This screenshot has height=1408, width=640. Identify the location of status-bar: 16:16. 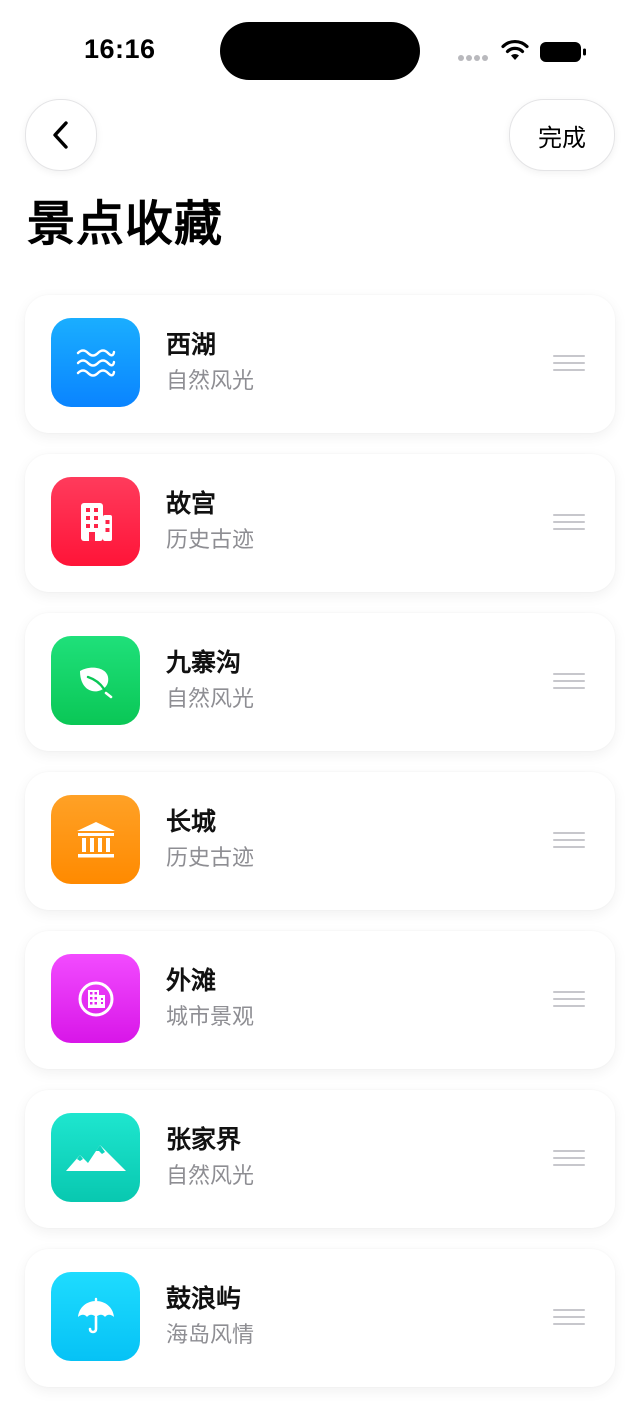
(320, 50).